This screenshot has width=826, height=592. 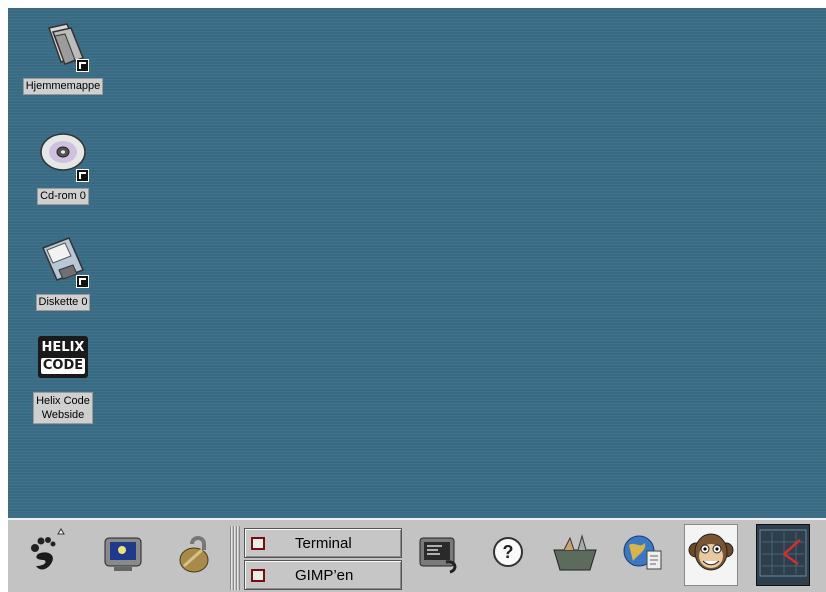 I want to click on task-terminal: Terminal, so click(x=323, y=543).